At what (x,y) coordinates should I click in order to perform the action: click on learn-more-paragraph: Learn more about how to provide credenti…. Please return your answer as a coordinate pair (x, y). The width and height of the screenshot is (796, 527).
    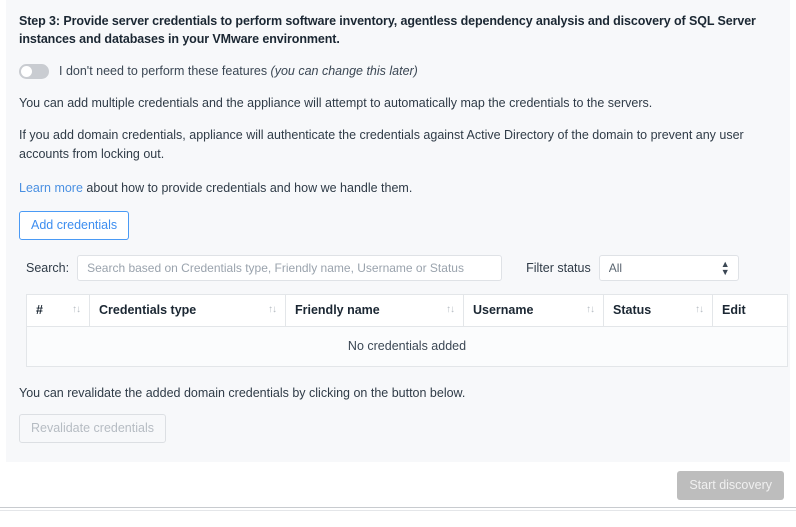
    Looking at the image, I should click on (398, 188).